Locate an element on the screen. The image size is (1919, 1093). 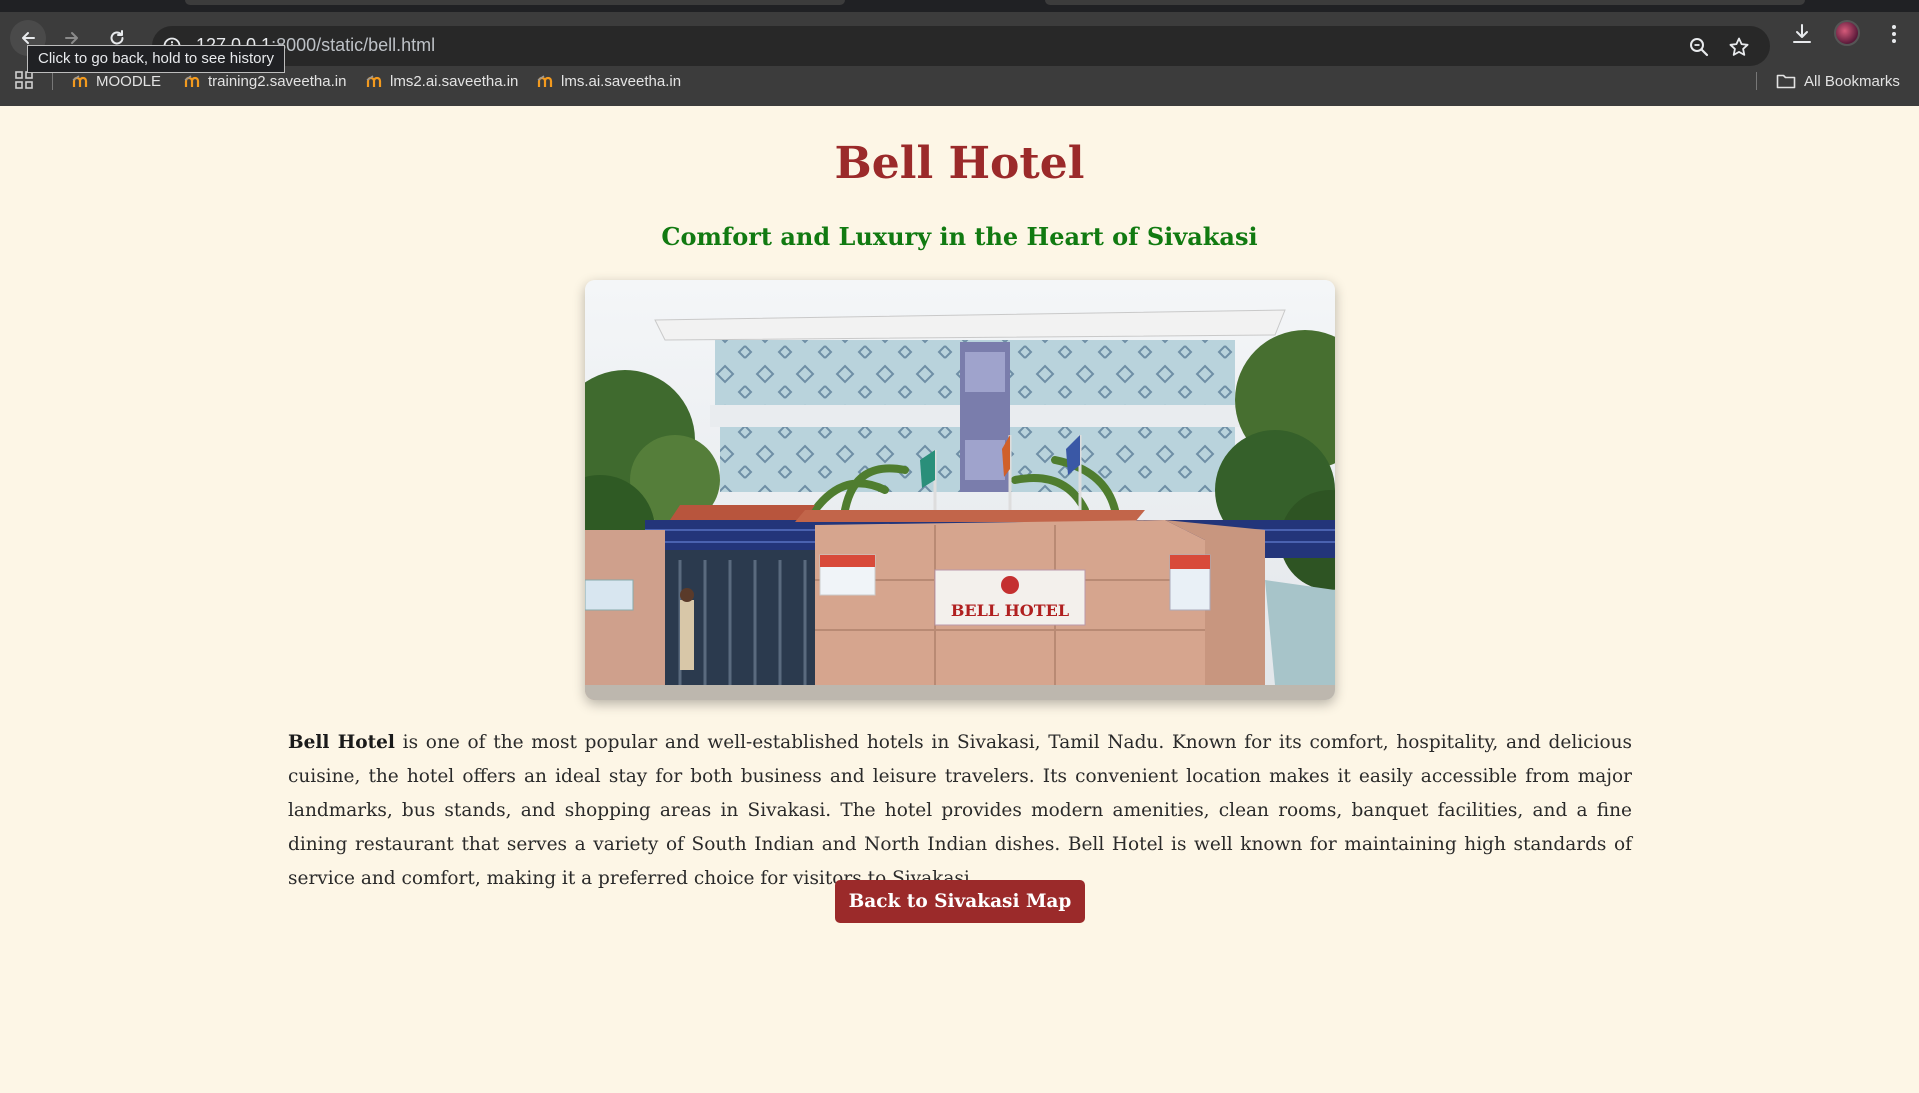
folder-icon is located at coordinates (1786, 81).